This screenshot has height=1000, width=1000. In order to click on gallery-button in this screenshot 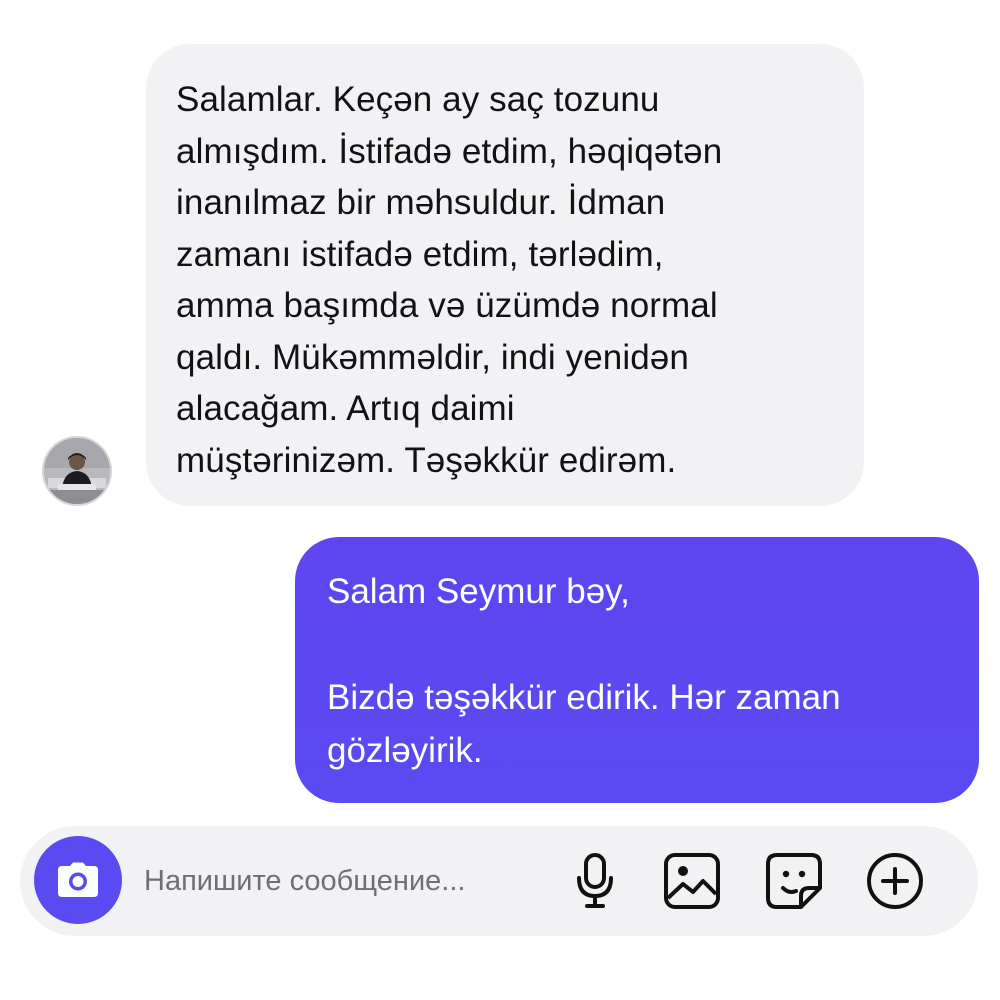, I will do `click(692, 881)`.